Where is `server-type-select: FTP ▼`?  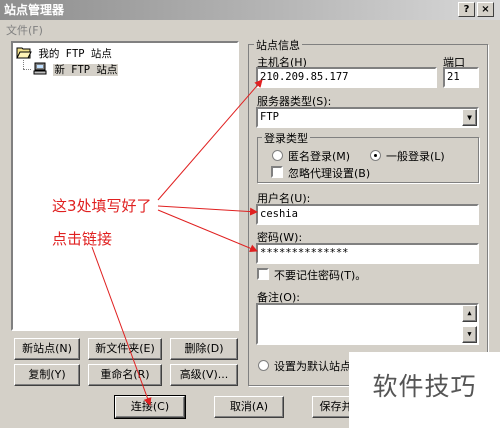
server-type-select: FTP ▼ is located at coordinates (367, 117).